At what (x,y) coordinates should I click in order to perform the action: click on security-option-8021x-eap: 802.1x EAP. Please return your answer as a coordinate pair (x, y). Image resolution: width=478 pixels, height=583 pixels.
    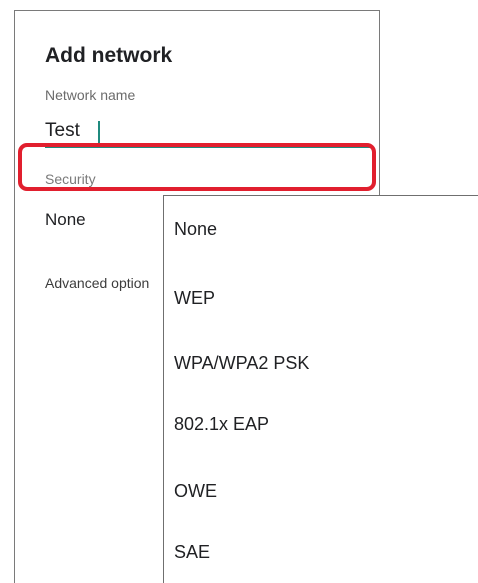
    Looking at the image, I should click on (221, 424).